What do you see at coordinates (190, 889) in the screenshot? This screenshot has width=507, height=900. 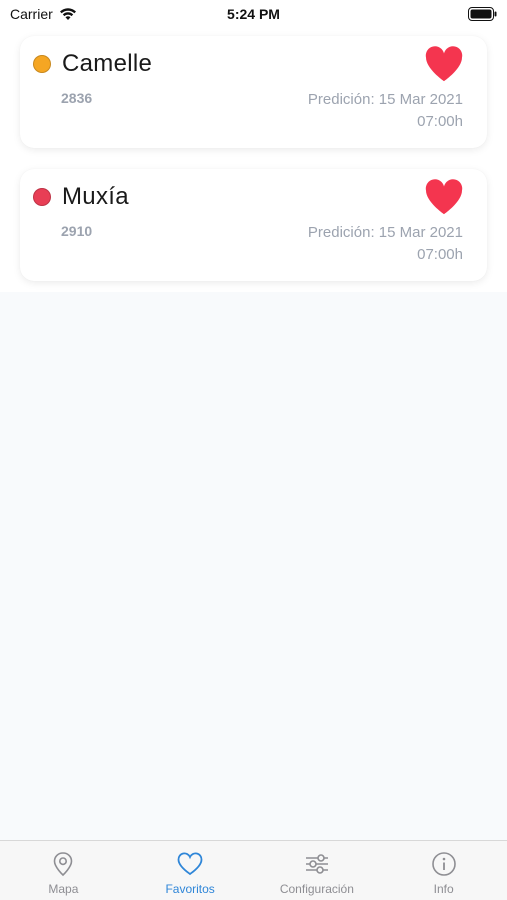 I see `tab-label: Favoritos` at bounding box center [190, 889].